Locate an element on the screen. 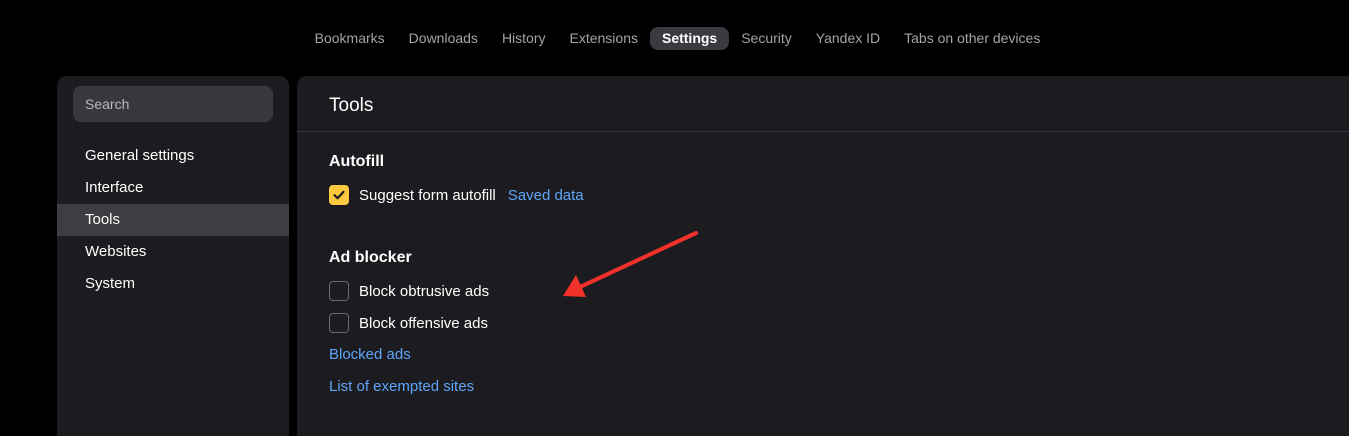 The height and width of the screenshot is (436, 1349). suggest-autofill-checkbox is located at coordinates (339, 195).